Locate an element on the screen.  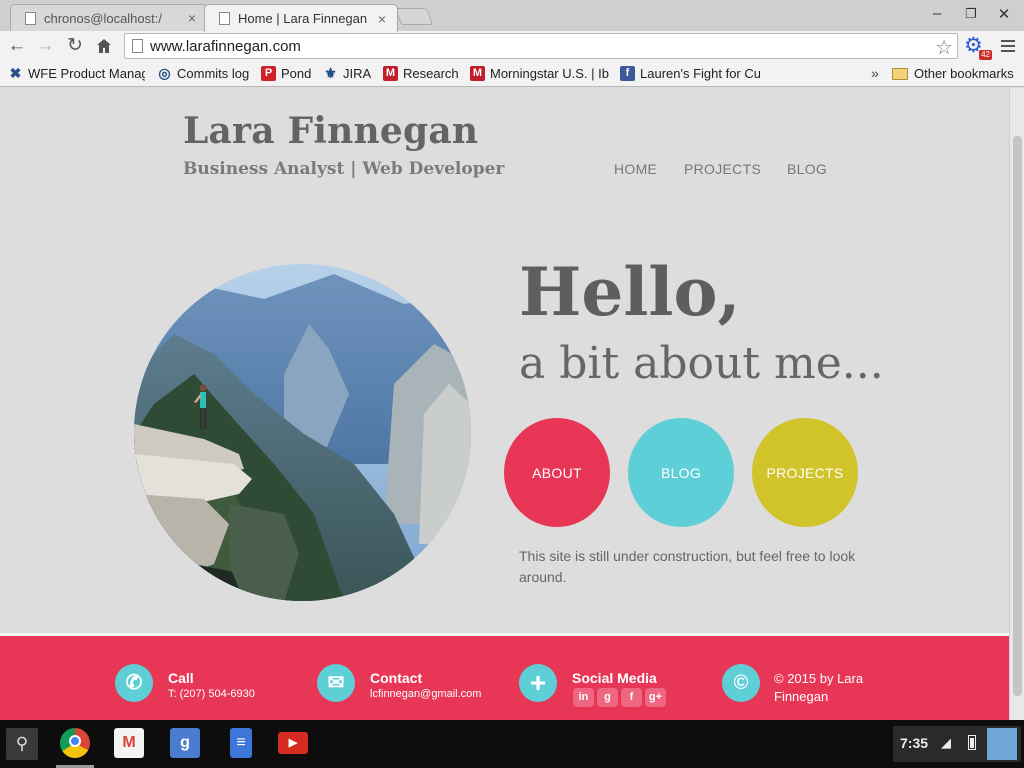
tools-icon: ✖ is located at coordinates (15, 73).